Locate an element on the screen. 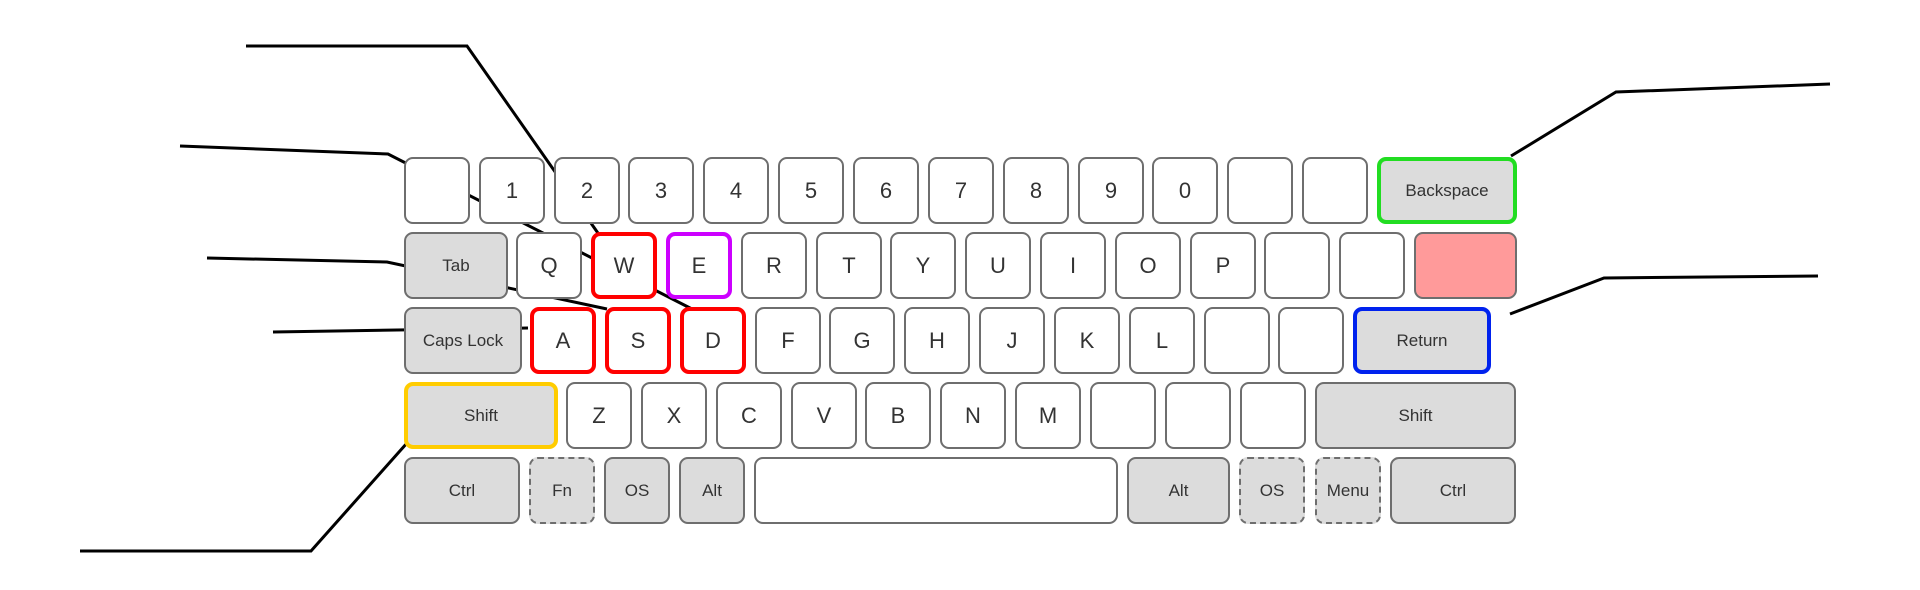 The image size is (1920, 590). key-e-label: E is located at coordinates (699, 265).